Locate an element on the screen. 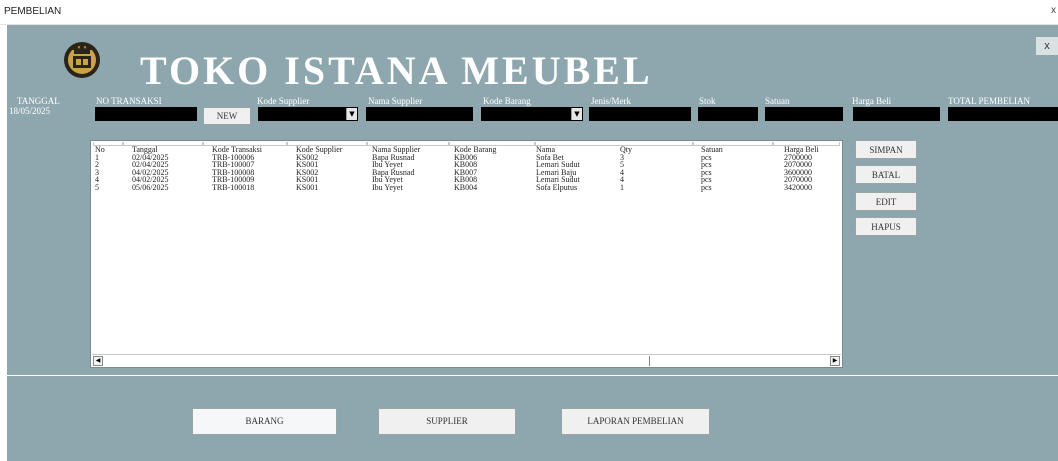 This screenshot has width=1058, height=461. new-button: NEW is located at coordinates (227, 116).